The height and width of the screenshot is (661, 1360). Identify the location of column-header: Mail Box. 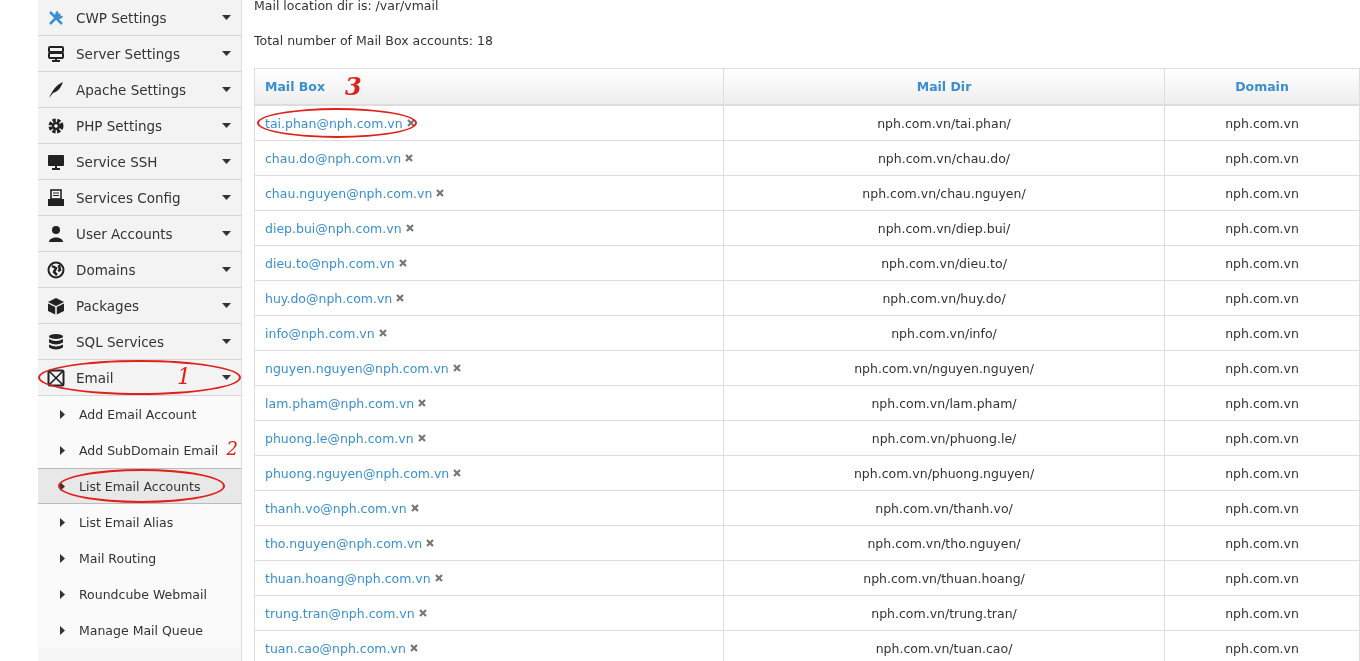
(295, 86).